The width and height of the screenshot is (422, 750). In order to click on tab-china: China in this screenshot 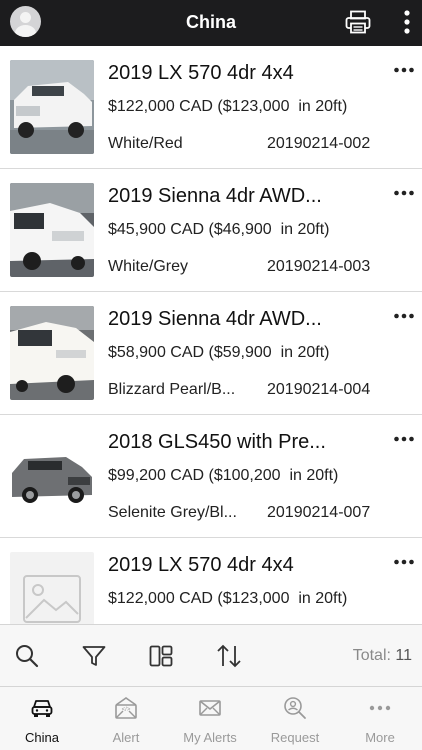, I will do `click(42, 718)`.